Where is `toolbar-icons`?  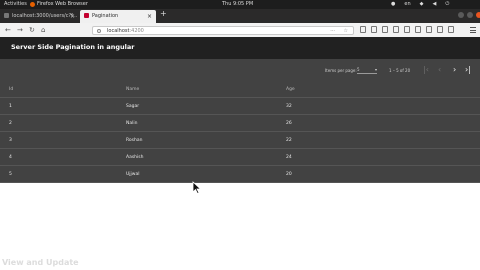
toolbar-icons is located at coordinates (407, 29).